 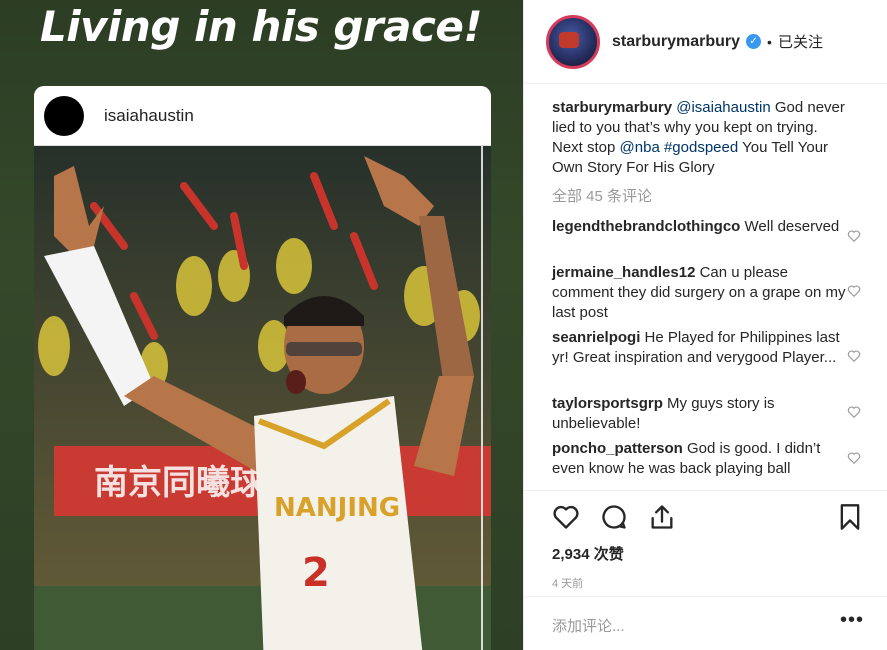 I want to click on hashtag-link: #godspeed, so click(x=701, y=147).